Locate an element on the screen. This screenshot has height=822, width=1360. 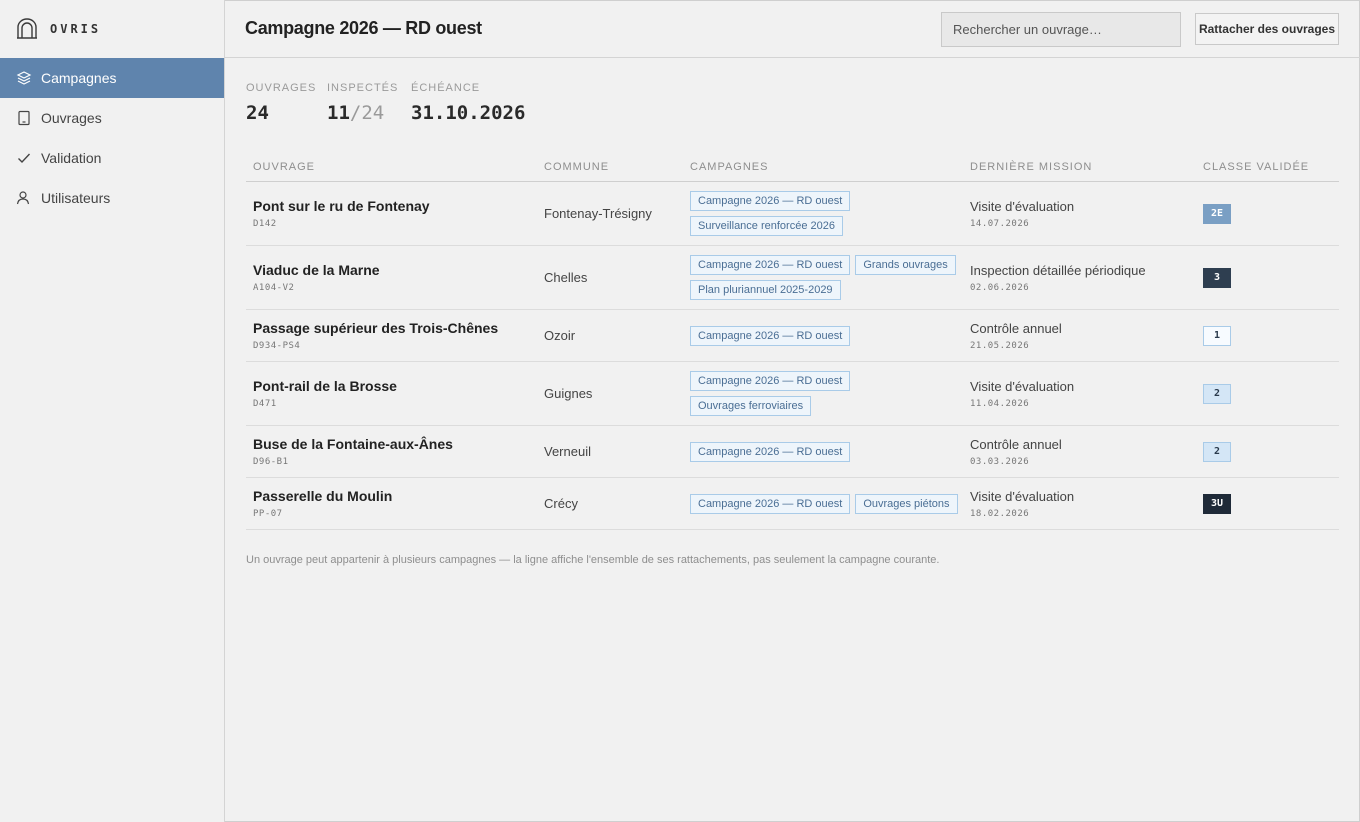
tablet-icon is located at coordinates (24, 118).